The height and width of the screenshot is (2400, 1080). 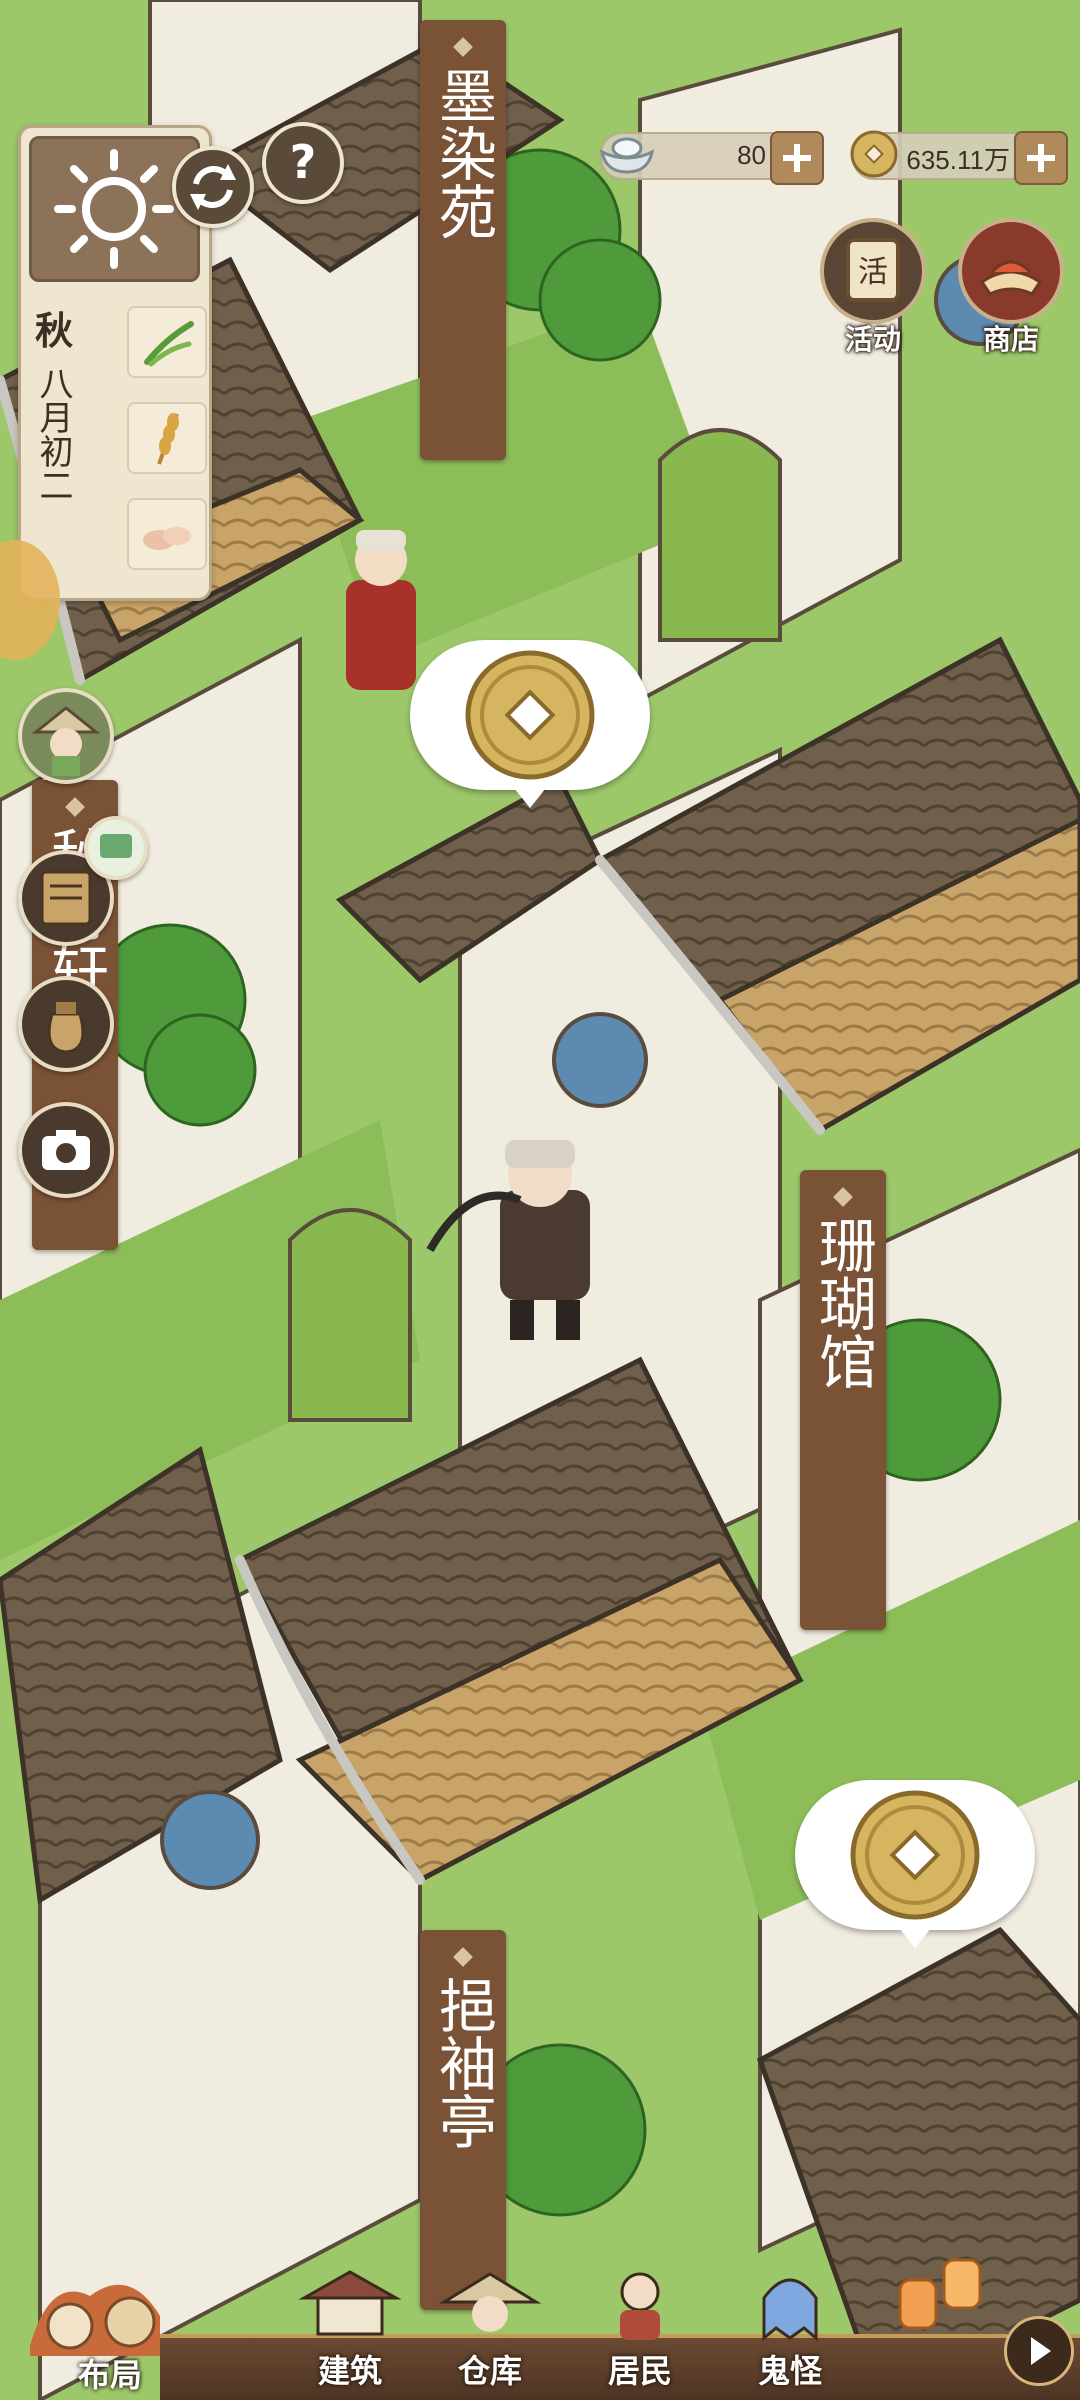 What do you see at coordinates (1011, 271) in the screenshot?
I see `shop-icon` at bounding box center [1011, 271].